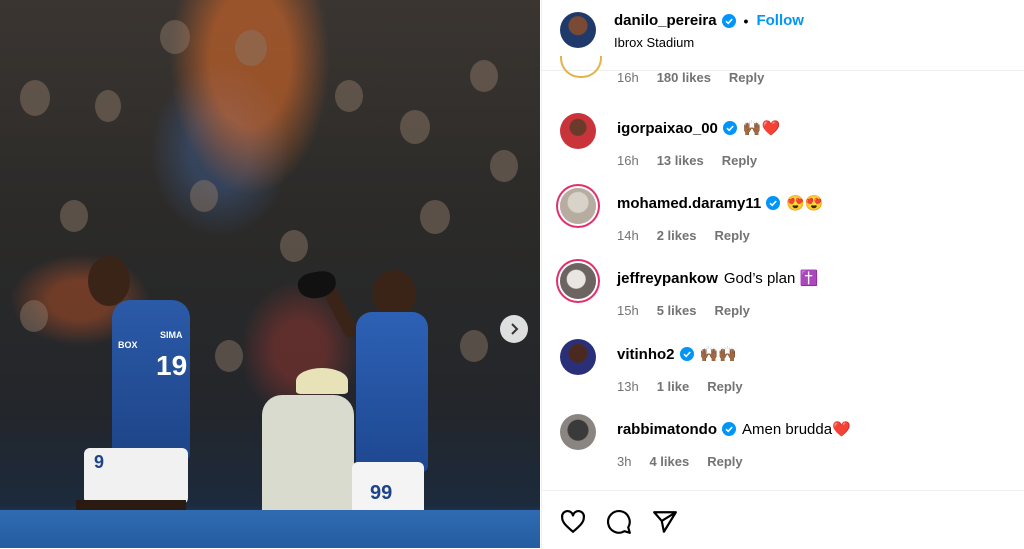 This screenshot has width=1024, height=549. I want to click on sleeve-text: BOX, so click(128, 345).